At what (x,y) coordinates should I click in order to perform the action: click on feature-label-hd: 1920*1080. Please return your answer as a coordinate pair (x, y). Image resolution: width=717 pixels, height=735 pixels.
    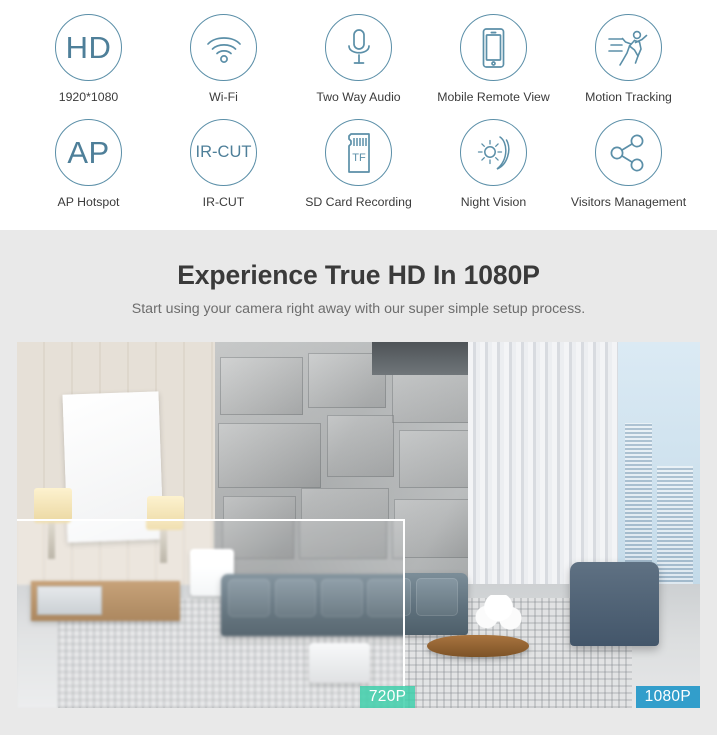
    Looking at the image, I should click on (88, 97).